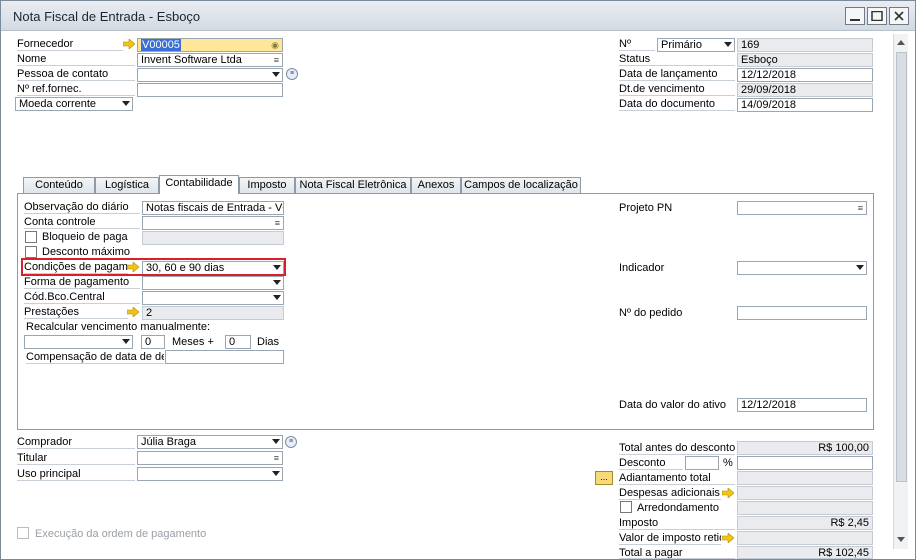 This screenshot has height=560, width=916. I want to click on scroll-down-icon, so click(901, 539).